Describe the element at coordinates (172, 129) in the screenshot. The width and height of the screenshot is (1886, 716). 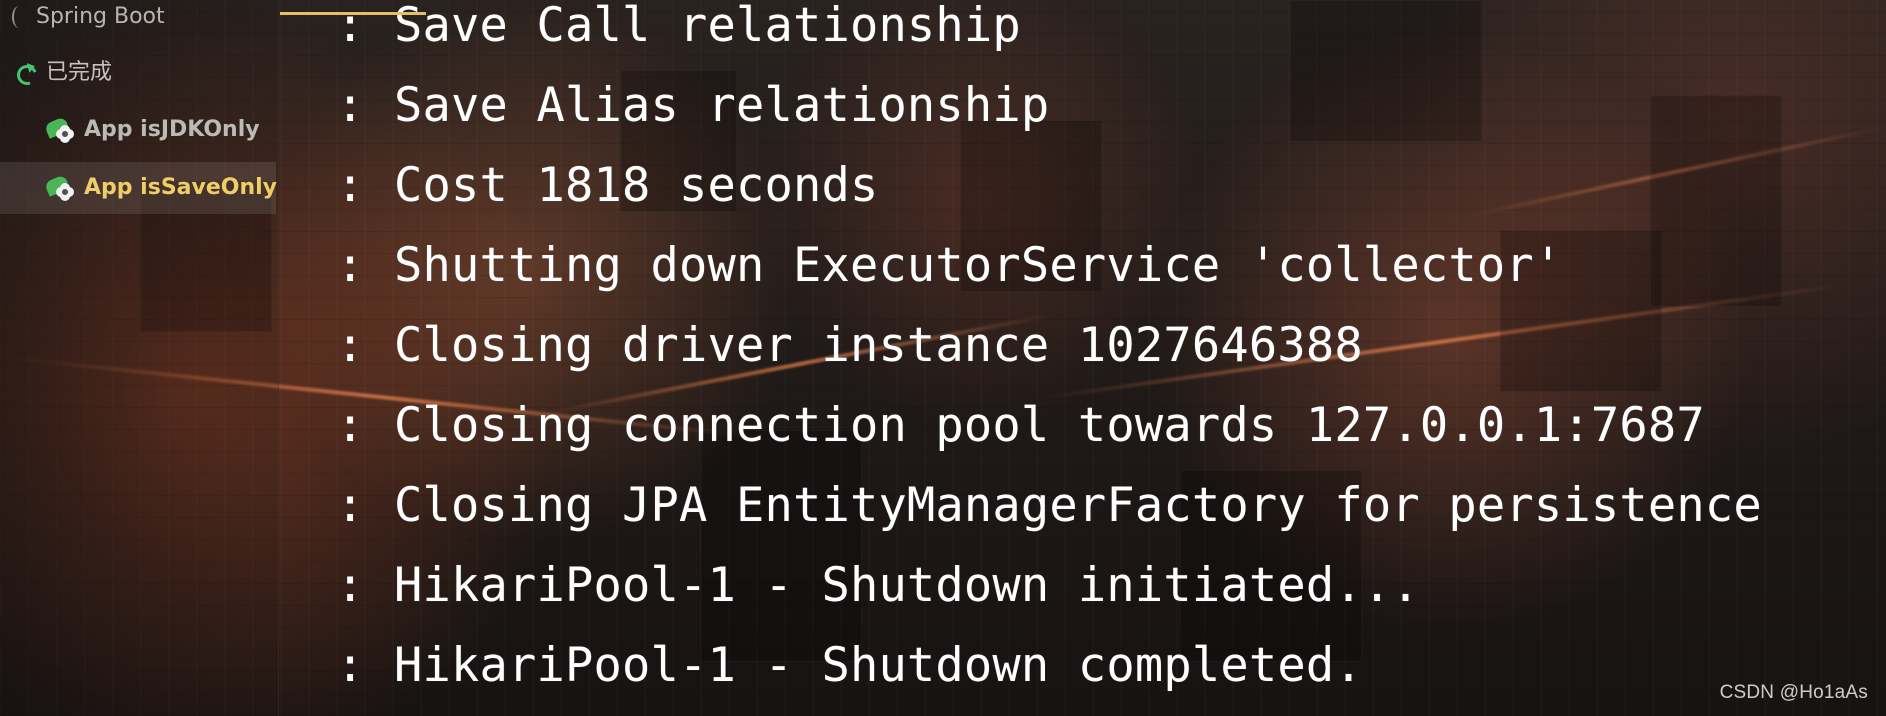
I see `sidebar-item-label: App isJDKOnly` at that location.